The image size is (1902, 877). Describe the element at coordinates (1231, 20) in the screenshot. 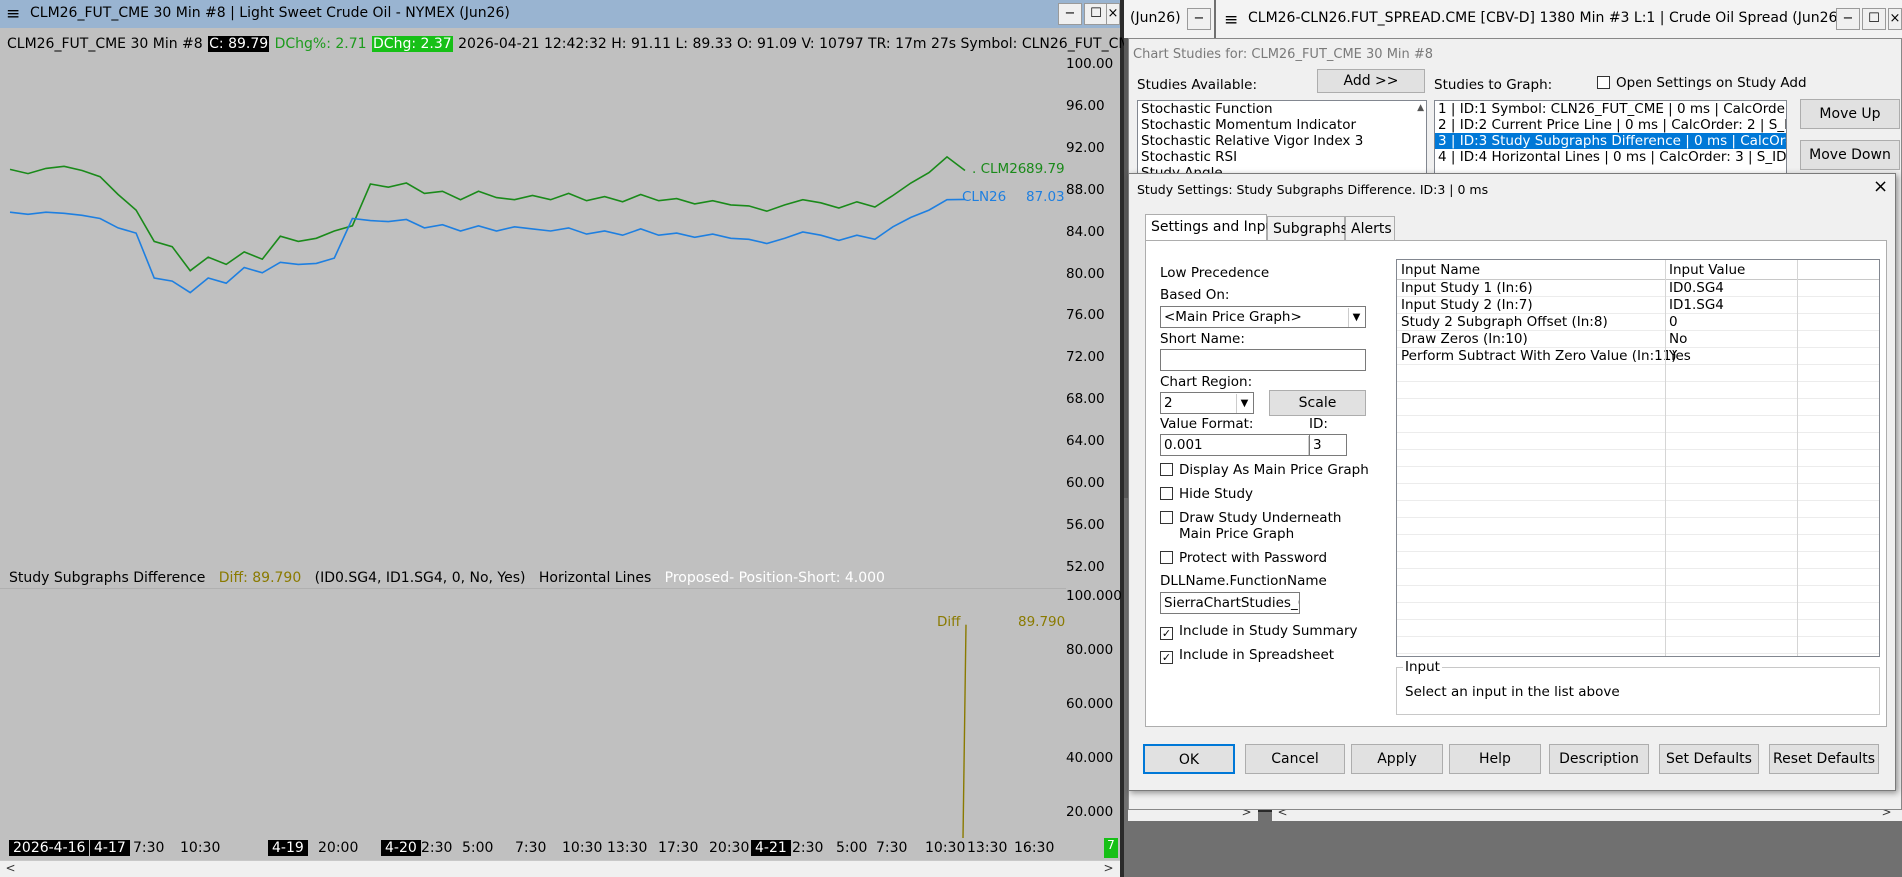

I see `spread-menu-icon: ≡` at that location.